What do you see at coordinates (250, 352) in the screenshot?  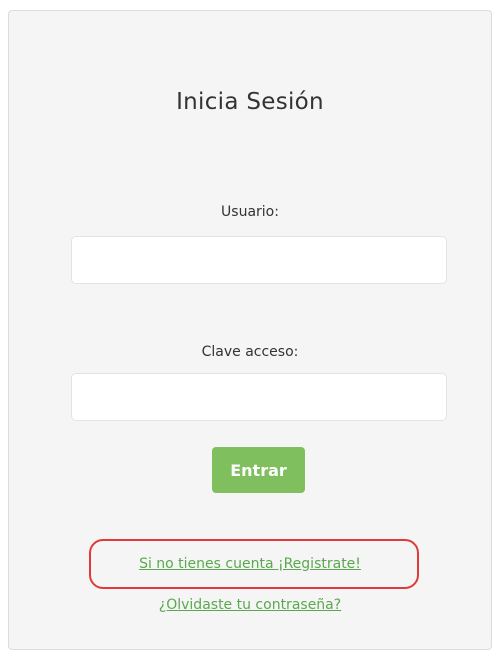 I see `password-label: Clave acceso:` at bounding box center [250, 352].